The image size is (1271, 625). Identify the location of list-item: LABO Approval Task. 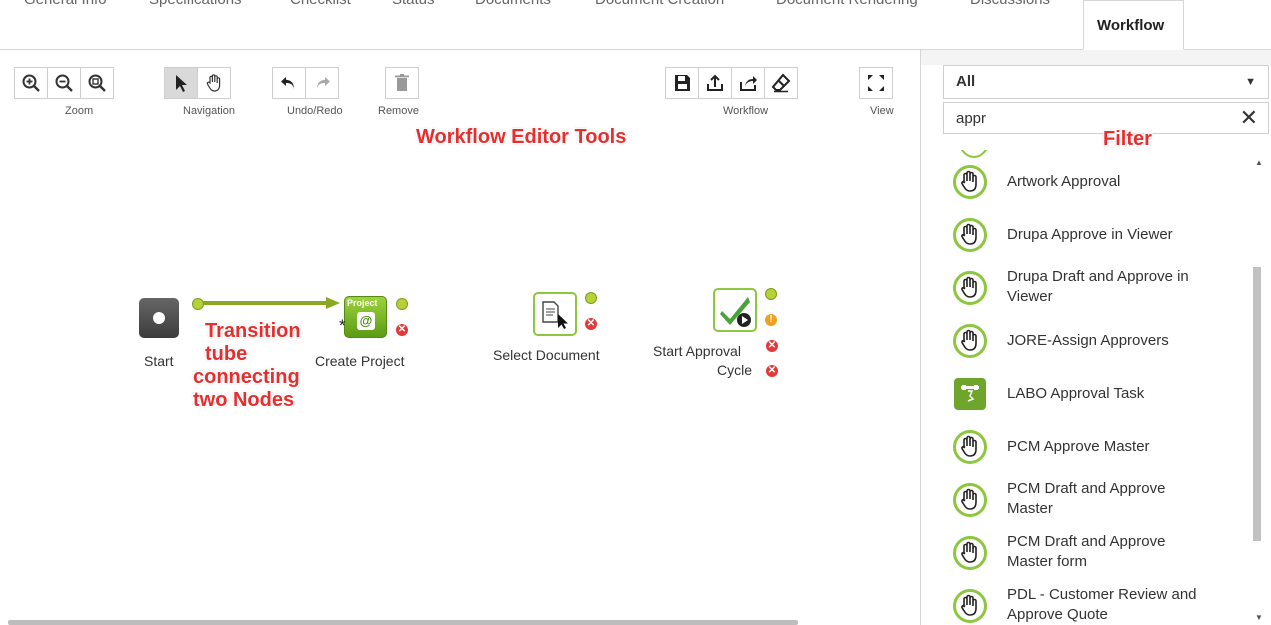
(1098, 394).